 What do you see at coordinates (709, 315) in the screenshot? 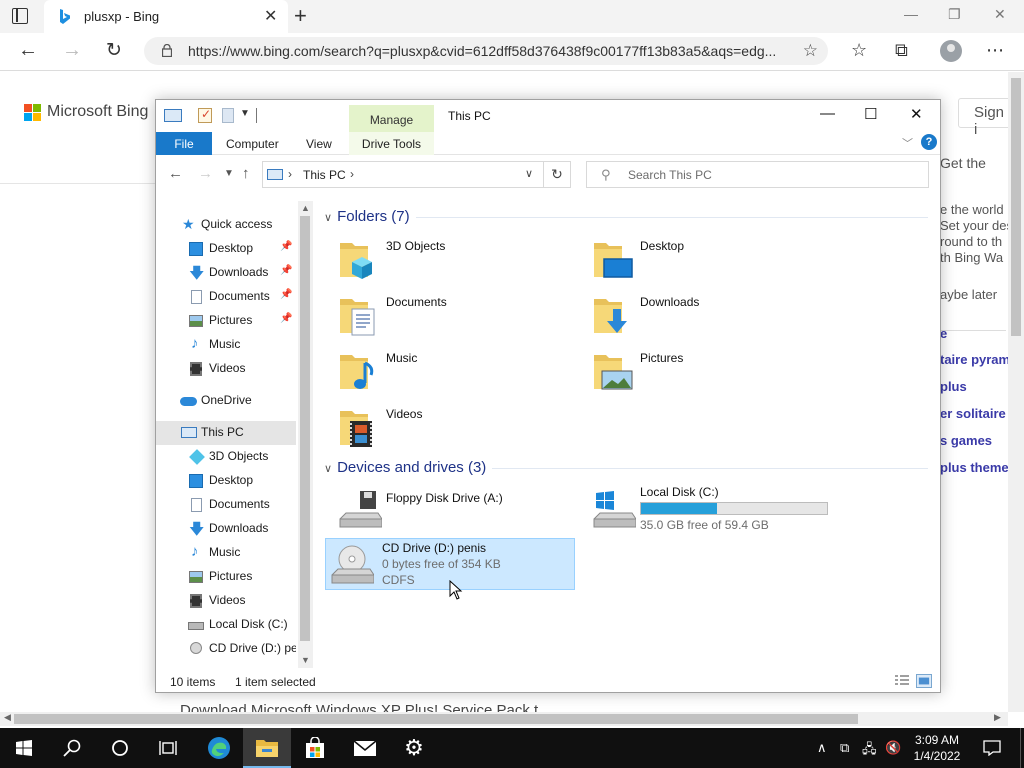
I see `folder-tile-downloads: Downloads` at bounding box center [709, 315].